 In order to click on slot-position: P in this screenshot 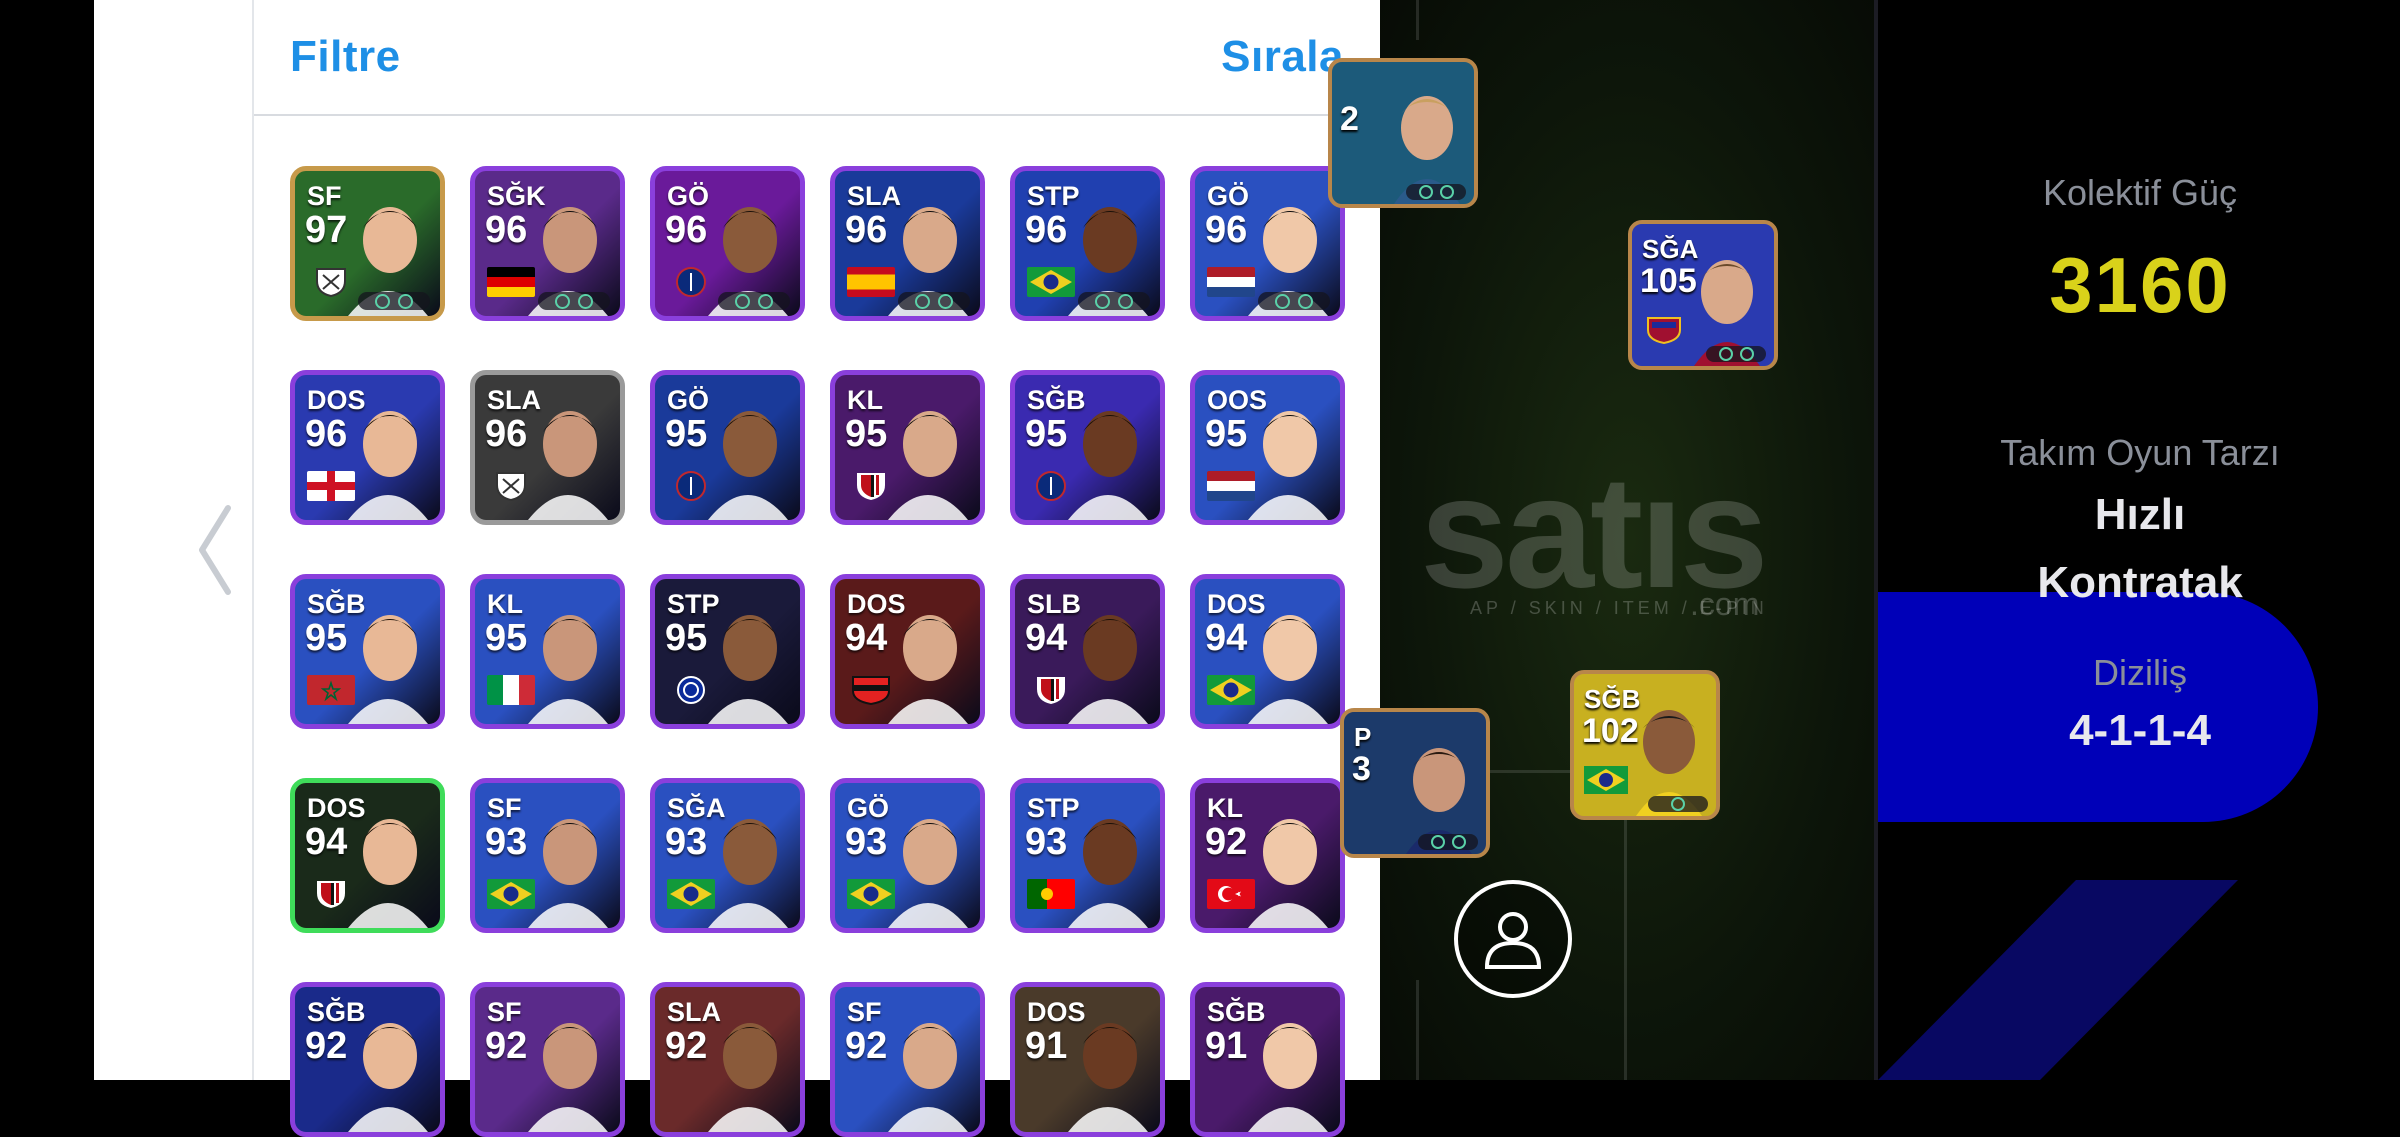, I will do `click(1363, 737)`.